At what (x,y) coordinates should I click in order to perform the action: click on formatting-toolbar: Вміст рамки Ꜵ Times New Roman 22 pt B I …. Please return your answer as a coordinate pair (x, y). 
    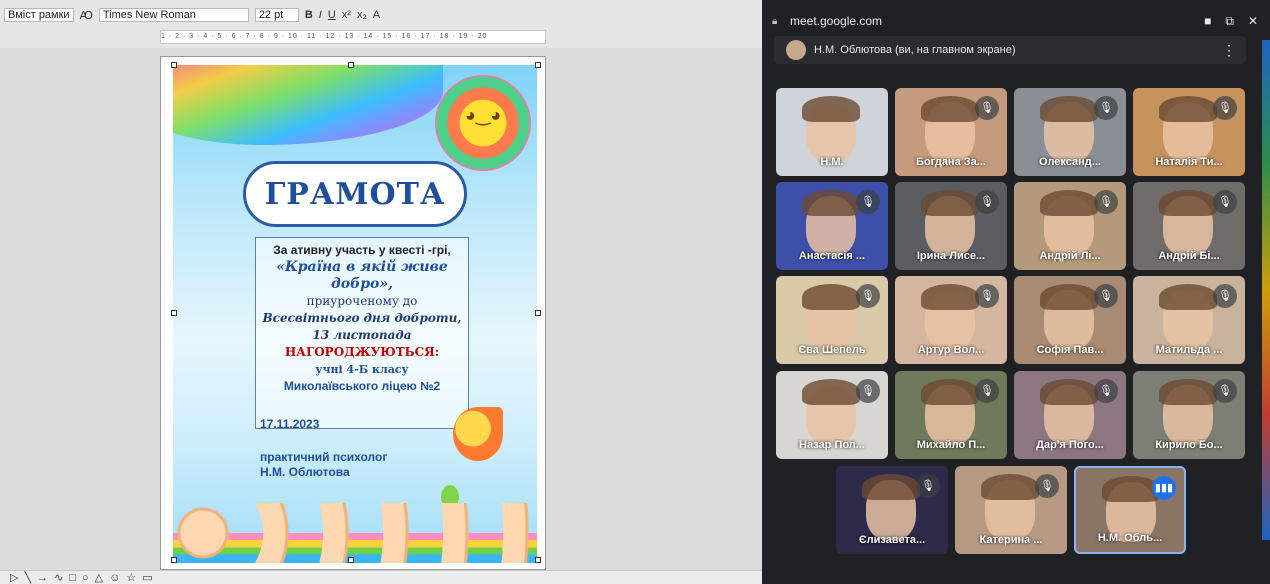
    Looking at the image, I should click on (381, 15).